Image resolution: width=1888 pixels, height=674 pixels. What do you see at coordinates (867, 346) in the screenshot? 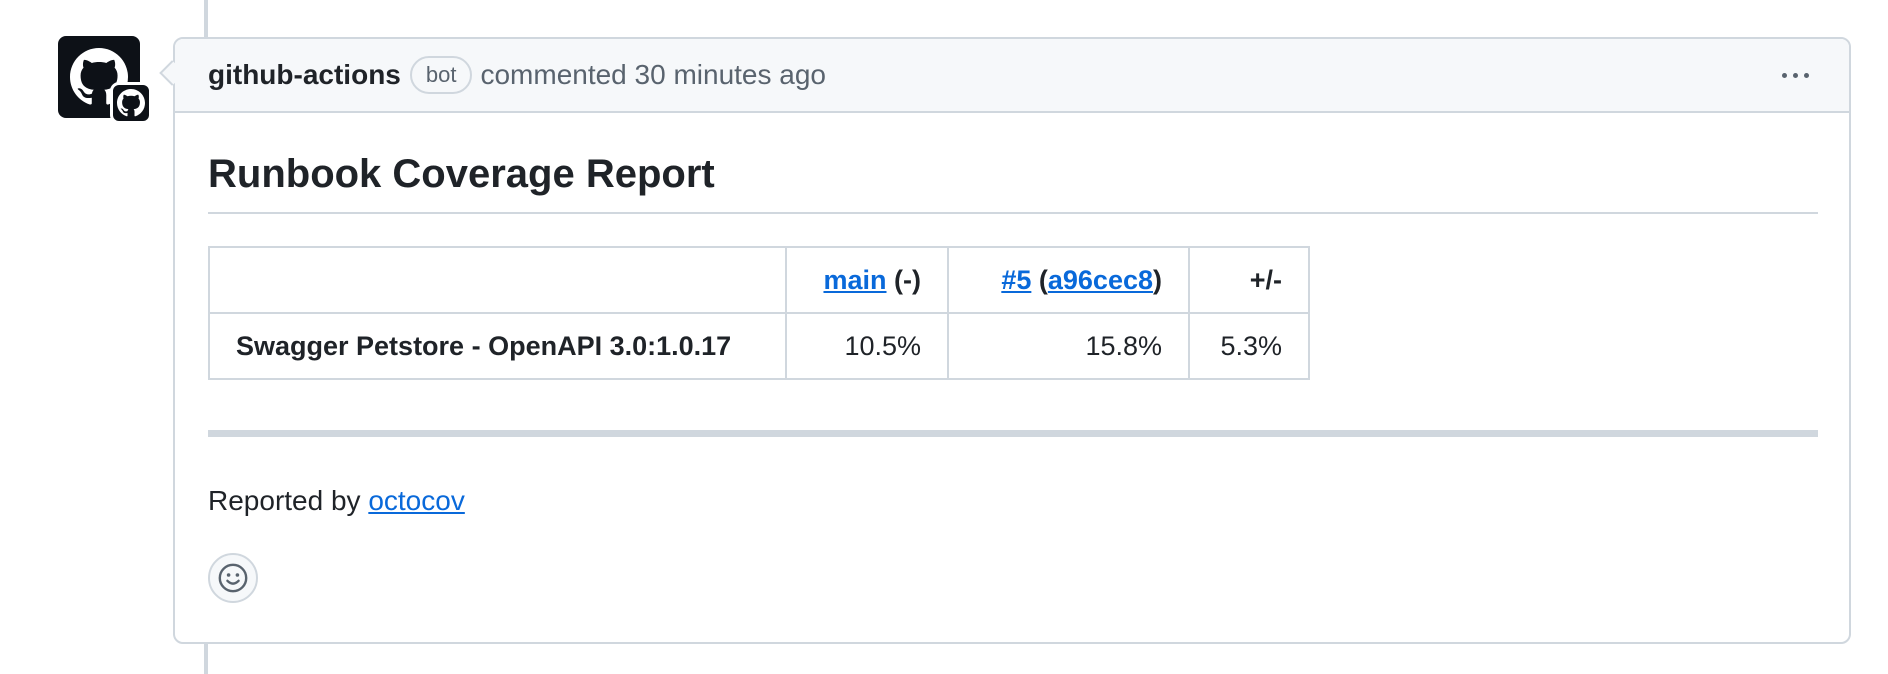
I see `row-base-value: 10.5%` at bounding box center [867, 346].